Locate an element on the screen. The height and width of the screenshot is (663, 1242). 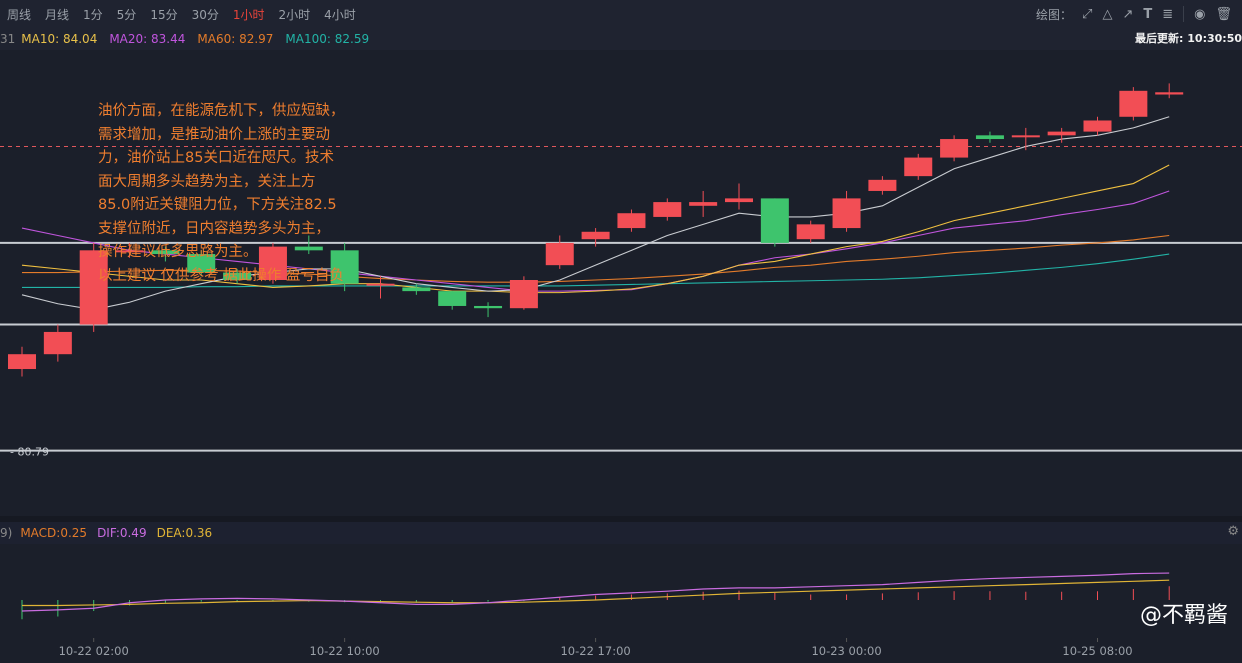
x-tick-label: 10-22 10:00 is located at coordinates (345, 651).